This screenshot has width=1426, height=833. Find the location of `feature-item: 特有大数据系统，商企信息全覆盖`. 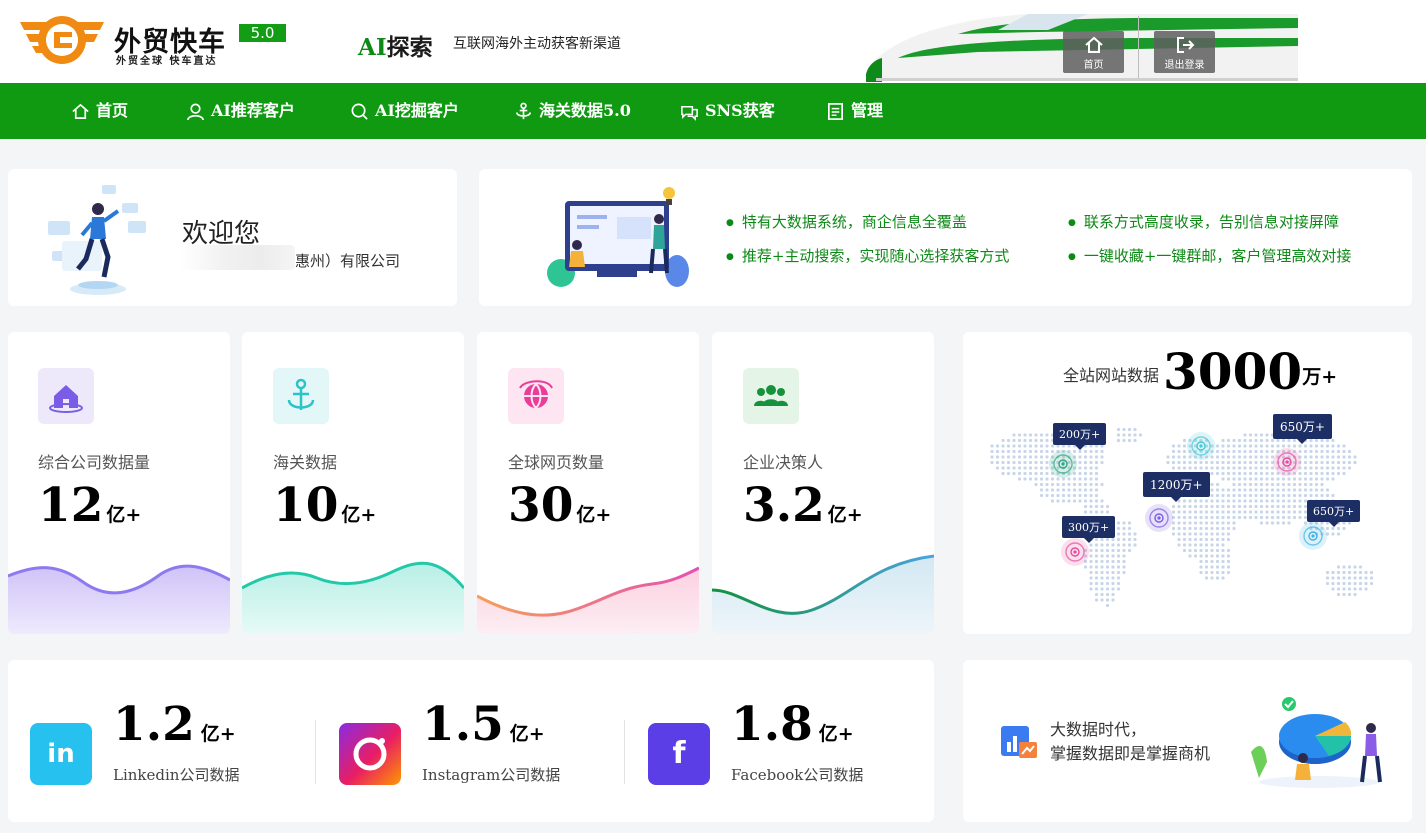

feature-item: 特有大数据系统，商企信息全覆盖 is located at coordinates (846, 221).